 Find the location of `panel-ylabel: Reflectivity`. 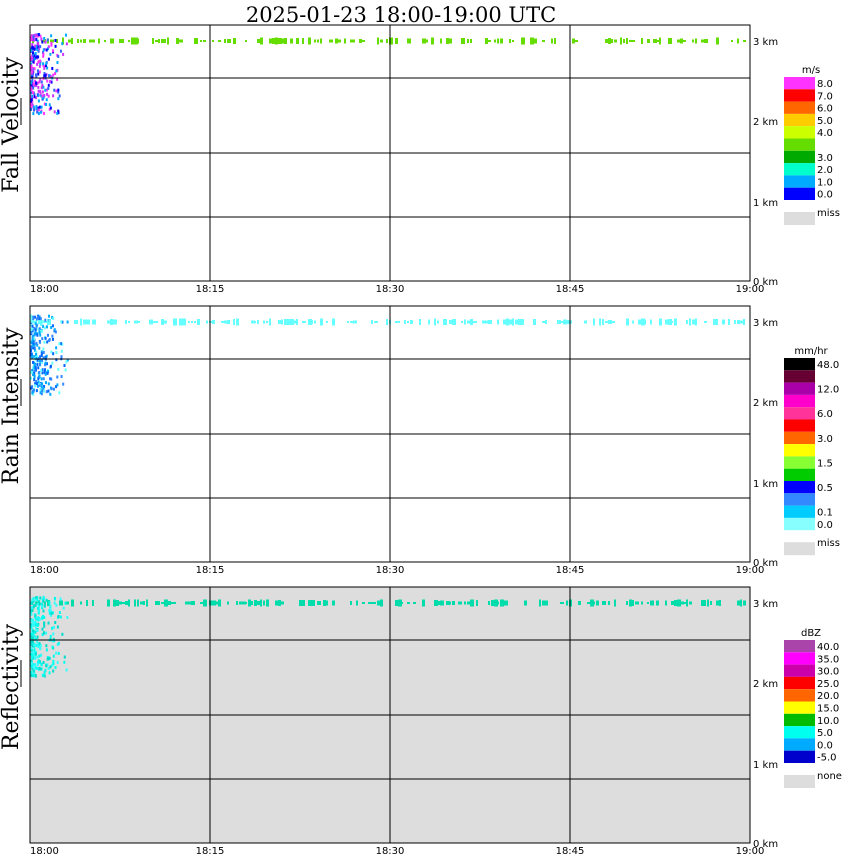

panel-ylabel: Reflectivity is located at coordinates (12, 686).